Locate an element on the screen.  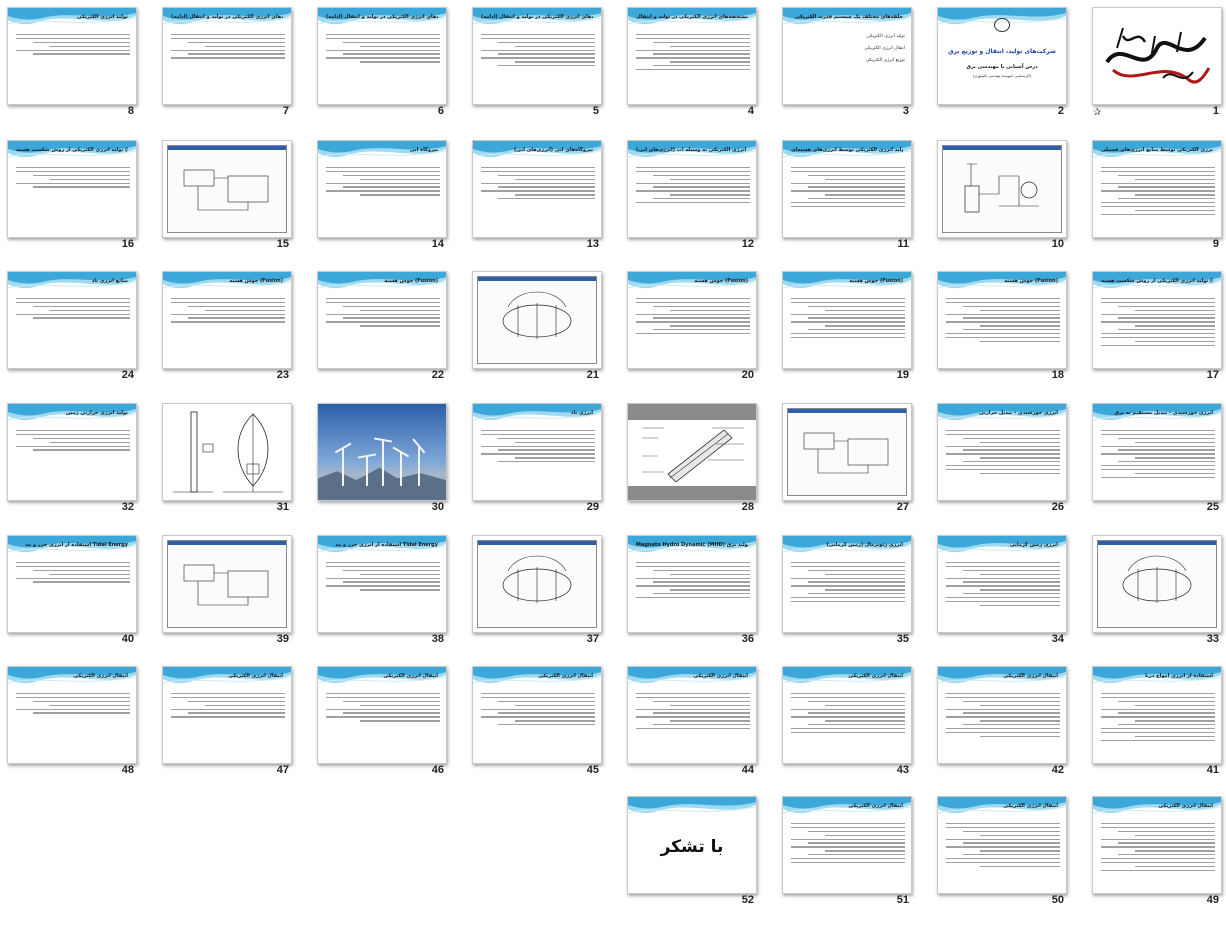
slide-52: با تشکر 52 is located at coordinates (701, 859).